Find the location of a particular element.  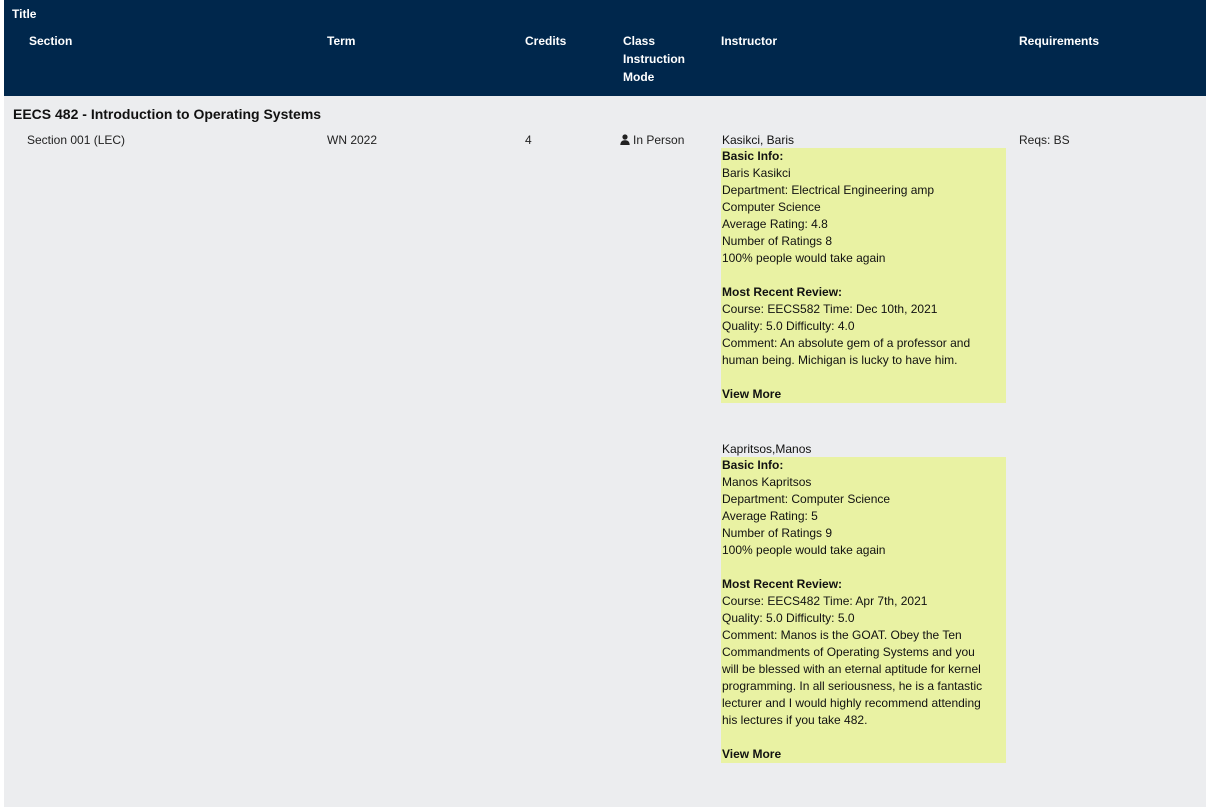

review-quality: Quality: 5.0 Difficulty: 5.0 is located at coordinates (788, 618).